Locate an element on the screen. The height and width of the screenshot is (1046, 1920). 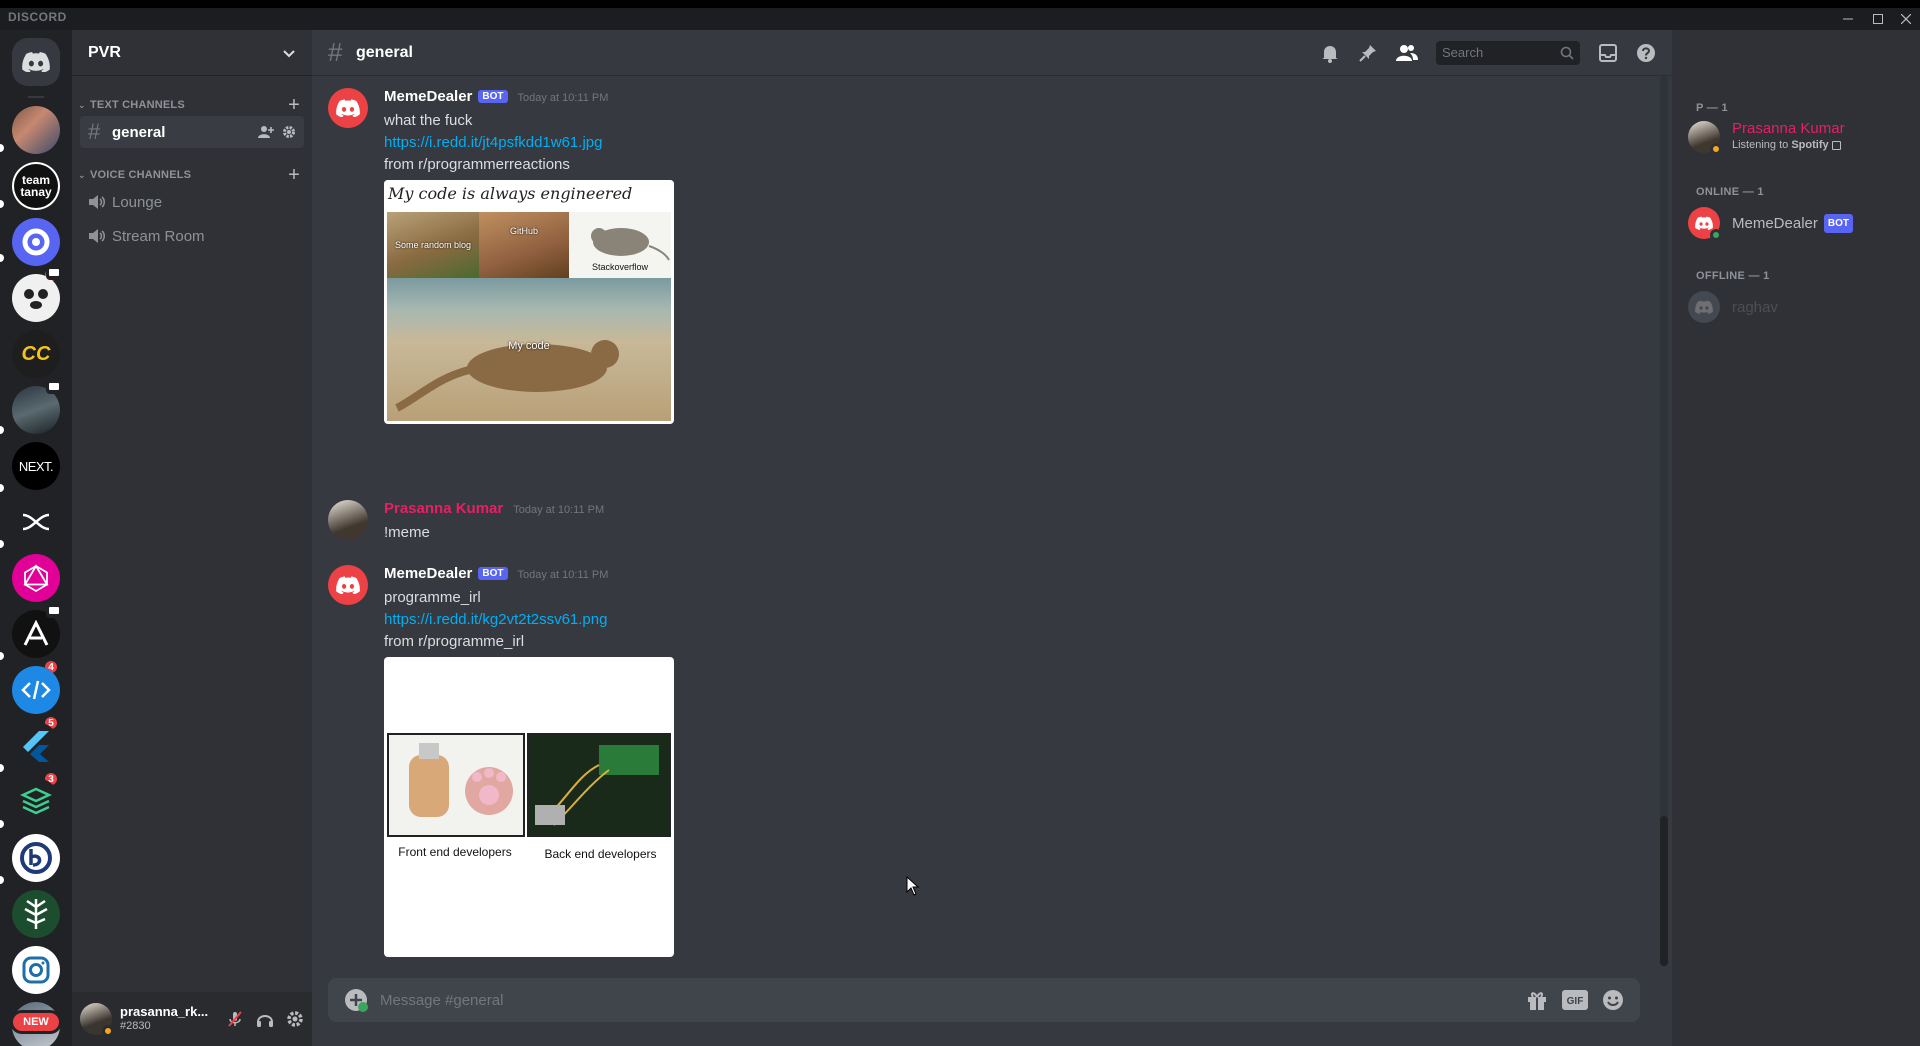
server-icon-stack is located at coordinates (36, 802).